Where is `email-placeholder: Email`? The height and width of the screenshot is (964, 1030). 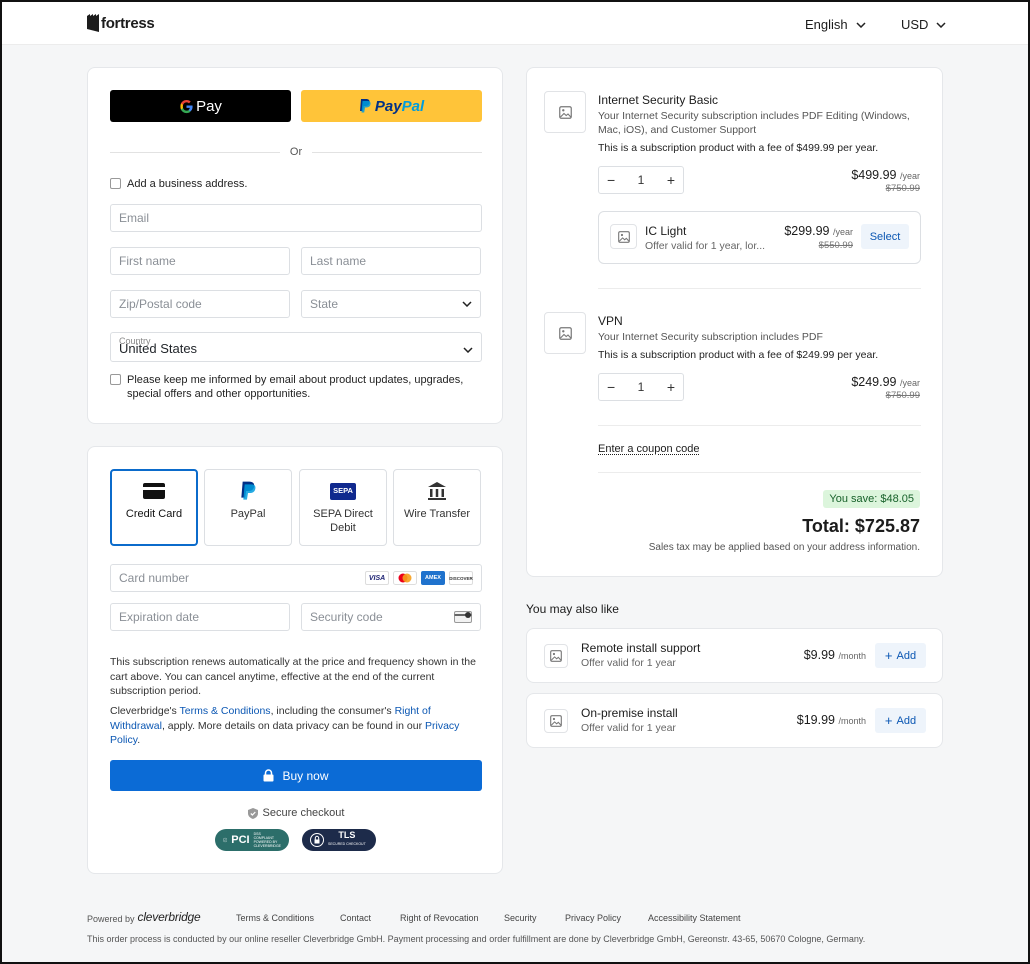 email-placeholder: Email is located at coordinates (134, 218).